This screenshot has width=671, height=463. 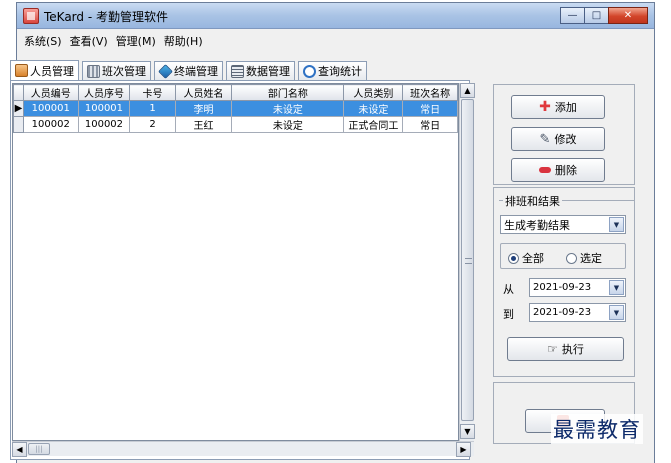 What do you see at coordinates (616, 224) in the screenshot?
I see `chevron-down-icon: ▼` at bounding box center [616, 224].